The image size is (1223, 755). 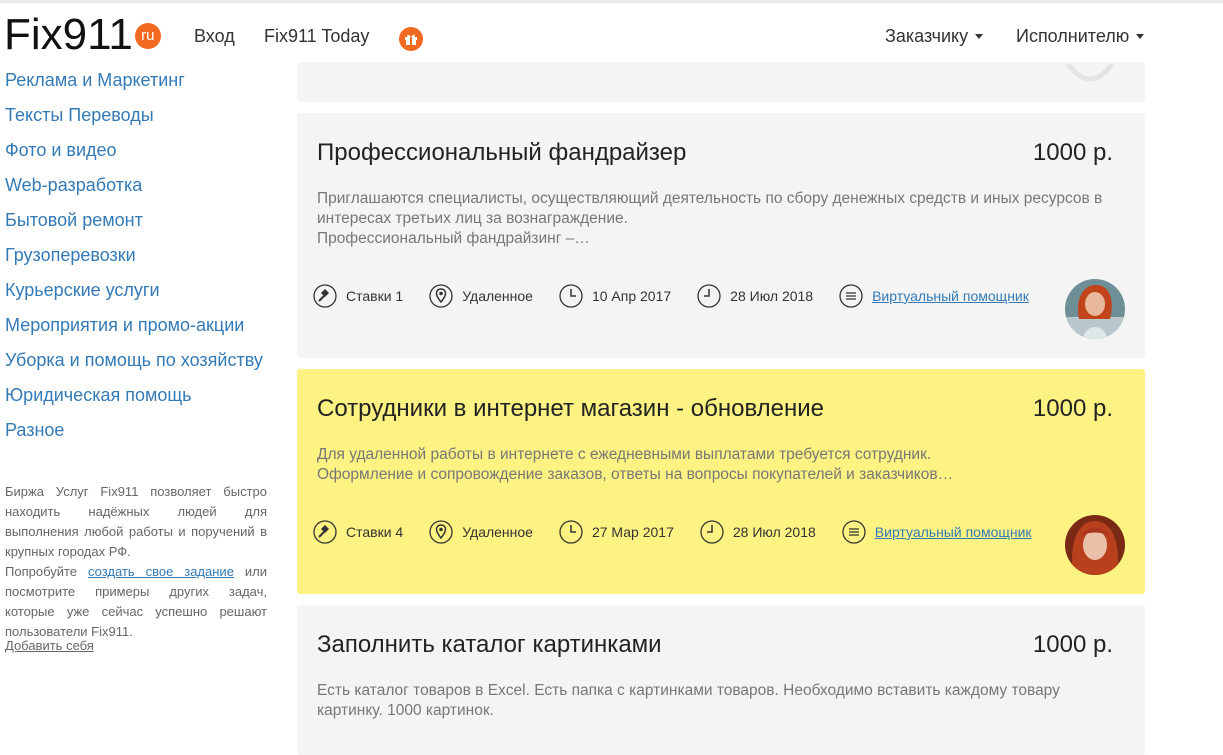 What do you see at coordinates (721, 82) in the screenshot?
I see `task-card` at bounding box center [721, 82].